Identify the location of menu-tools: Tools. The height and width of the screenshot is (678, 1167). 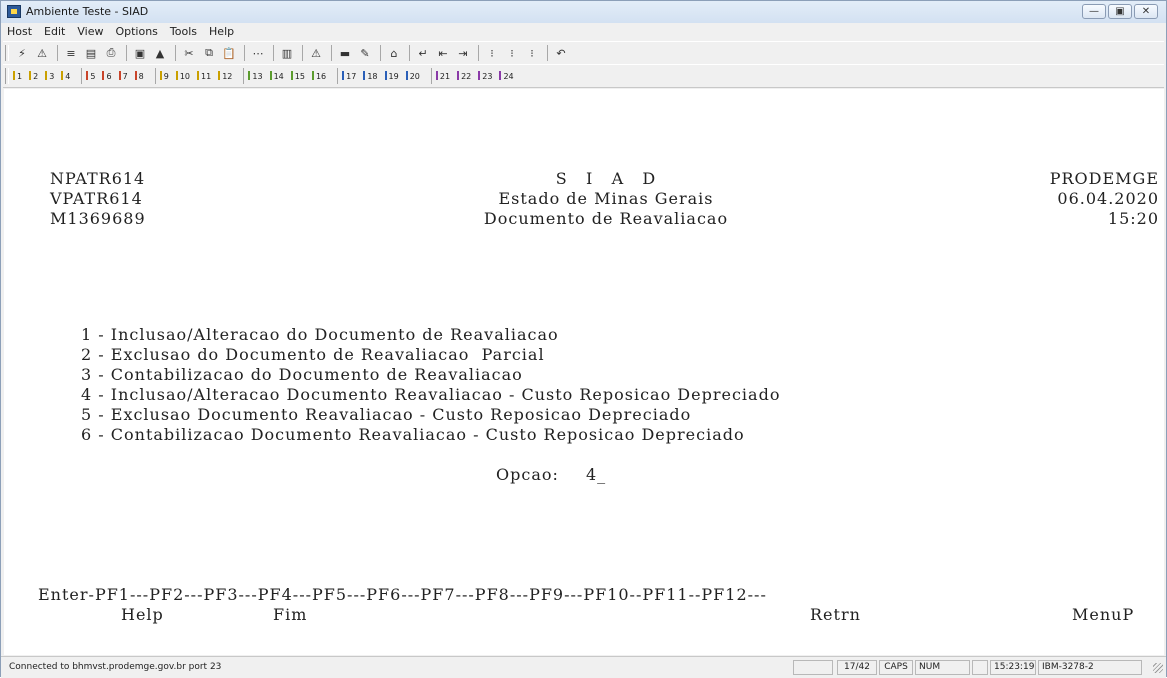
(183, 31).